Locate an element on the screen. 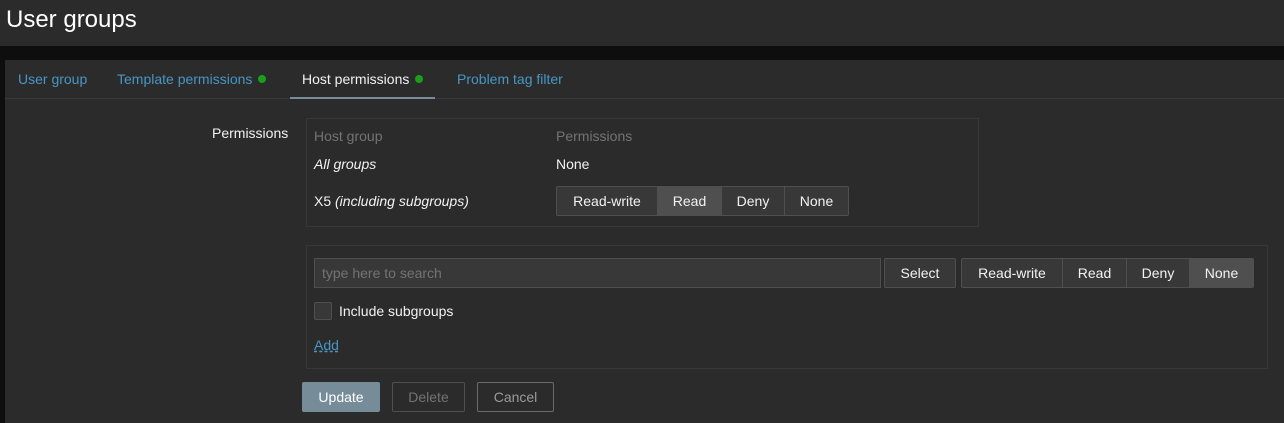 This screenshot has height=423, width=1284. new-permission-radio-group: Read-write Read Deny None is located at coordinates (1107, 273).